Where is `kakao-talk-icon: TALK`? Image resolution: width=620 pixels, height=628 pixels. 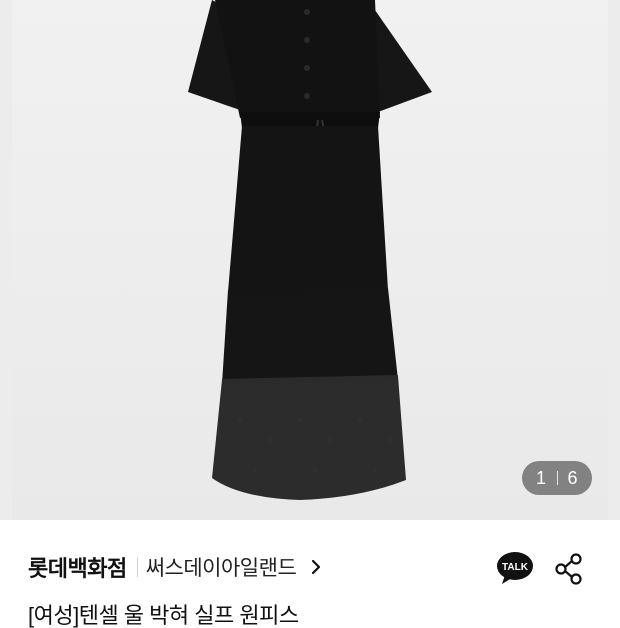 kakao-talk-icon: TALK is located at coordinates (515, 568).